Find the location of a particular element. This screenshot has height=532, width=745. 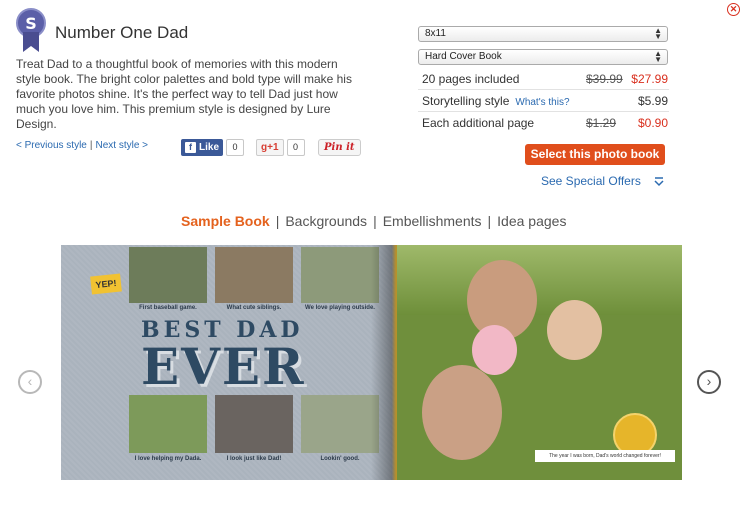

tab-sample-book: Sample Book is located at coordinates (225, 221).